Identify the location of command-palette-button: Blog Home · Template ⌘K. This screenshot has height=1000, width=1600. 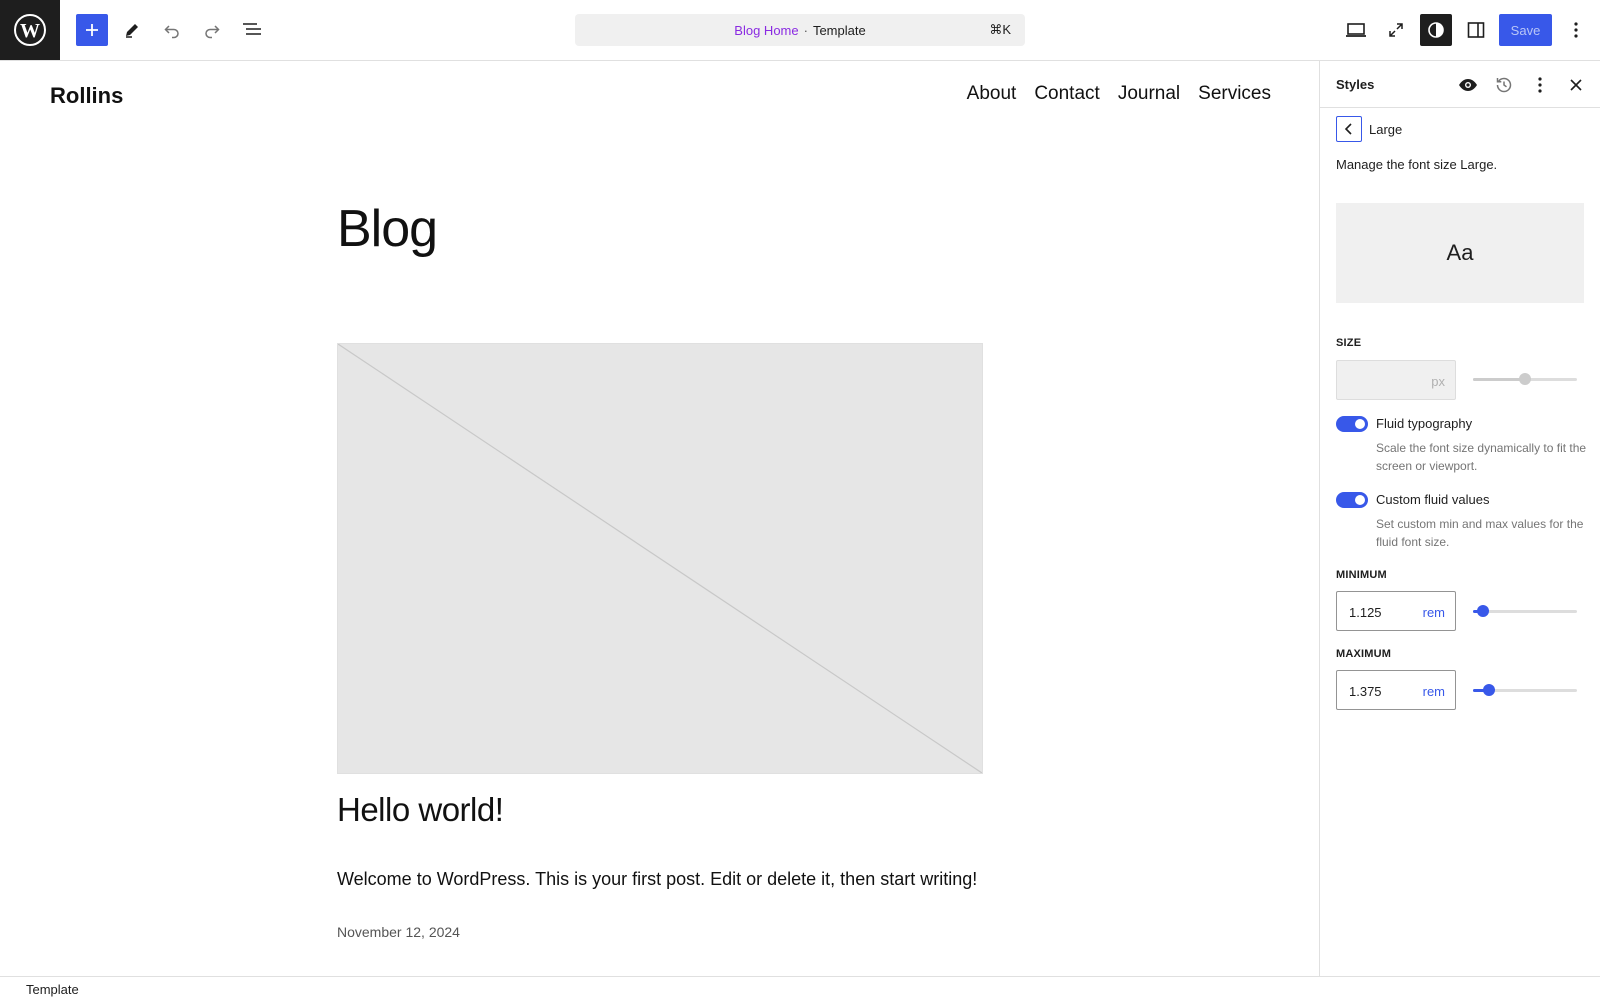
(800, 30).